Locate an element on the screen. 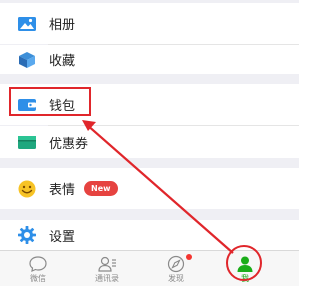  chat-bubble-icon is located at coordinates (38, 264).